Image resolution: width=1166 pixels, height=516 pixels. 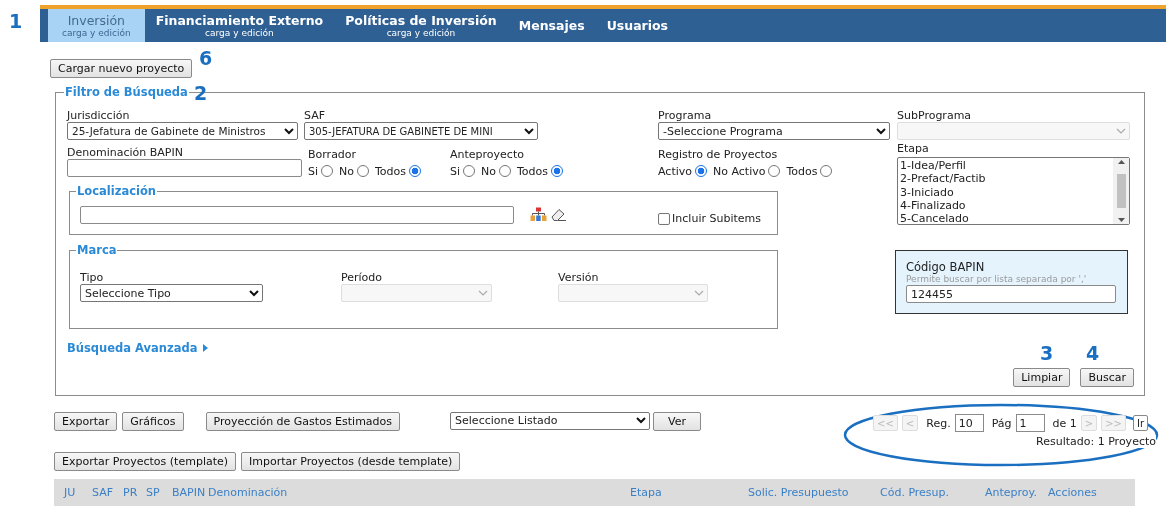 What do you see at coordinates (138, 348) in the screenshot?
I see `advanced-search-link: Búsqueda Avanzada` at bounding box center [138, 348].